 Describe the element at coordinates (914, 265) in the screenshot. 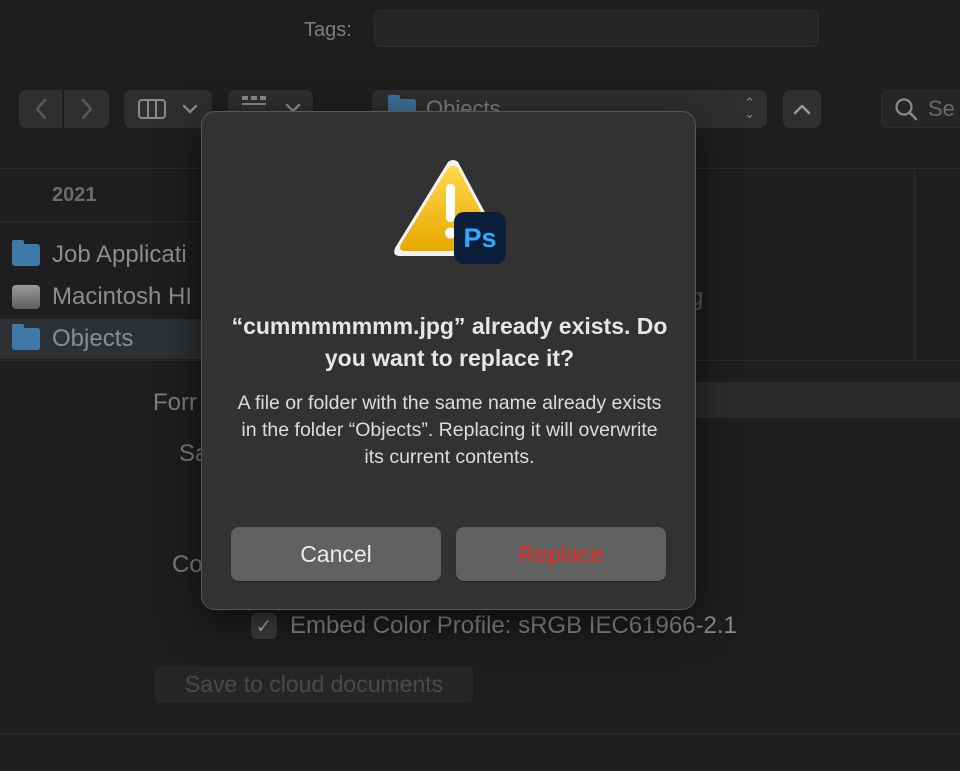

I see `column-divider` at that location.